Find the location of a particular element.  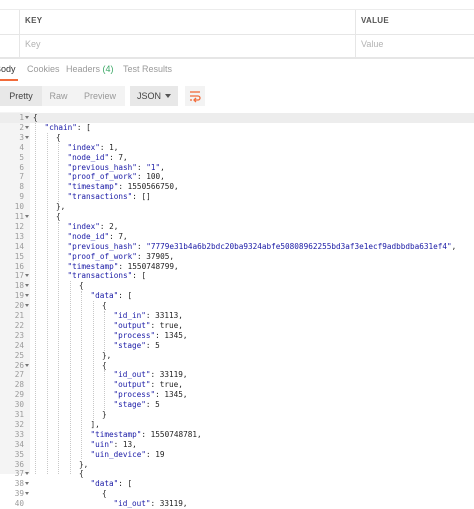

line-number: 7 is located at coordinates (21, 177).